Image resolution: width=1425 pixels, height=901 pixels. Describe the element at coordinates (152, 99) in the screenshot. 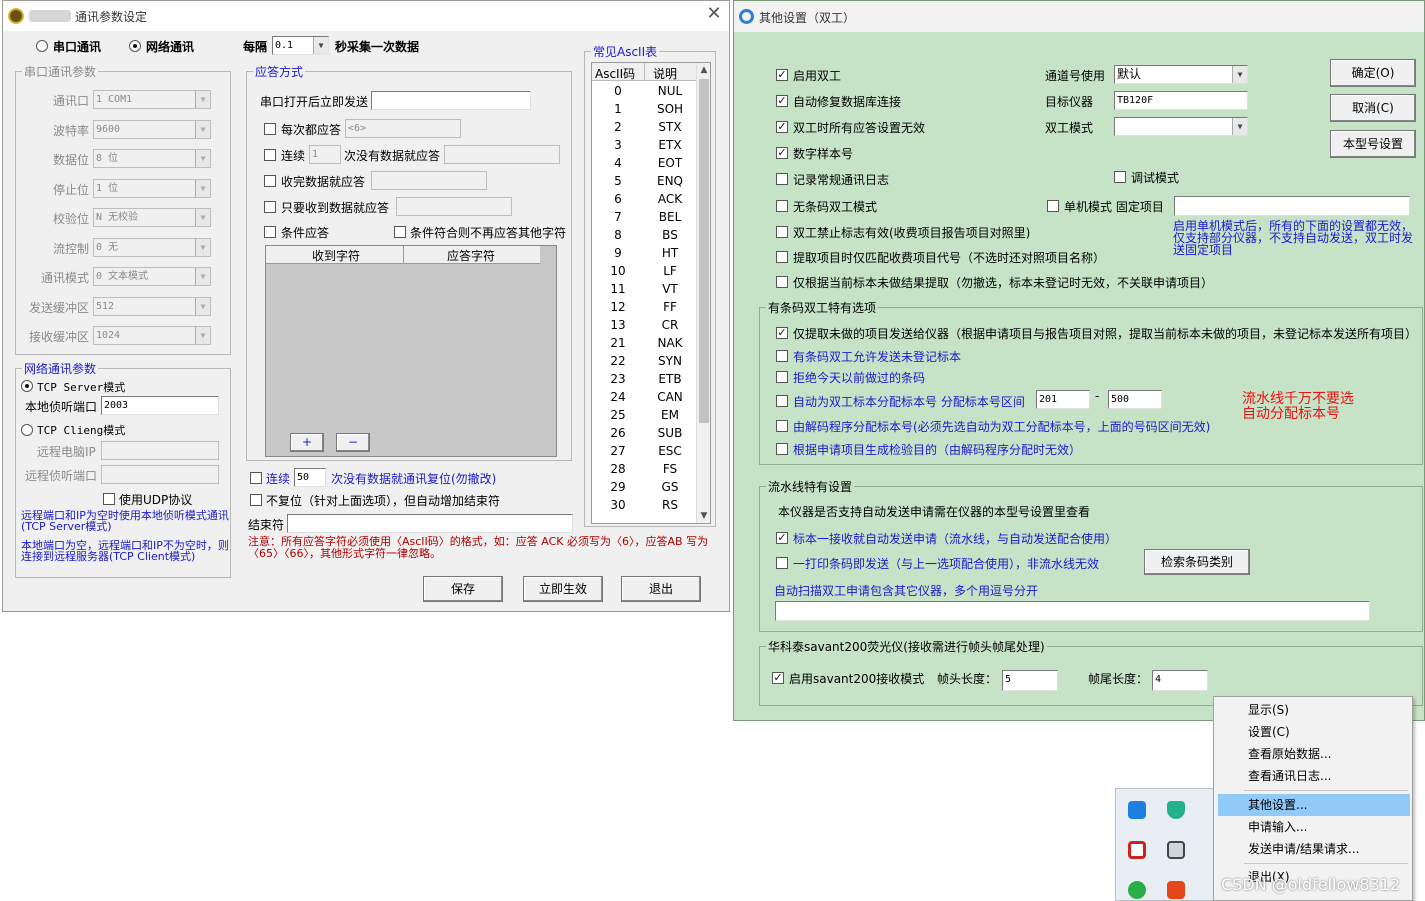

I see `serial-param-select: 1 COM1 ▼` at that location.